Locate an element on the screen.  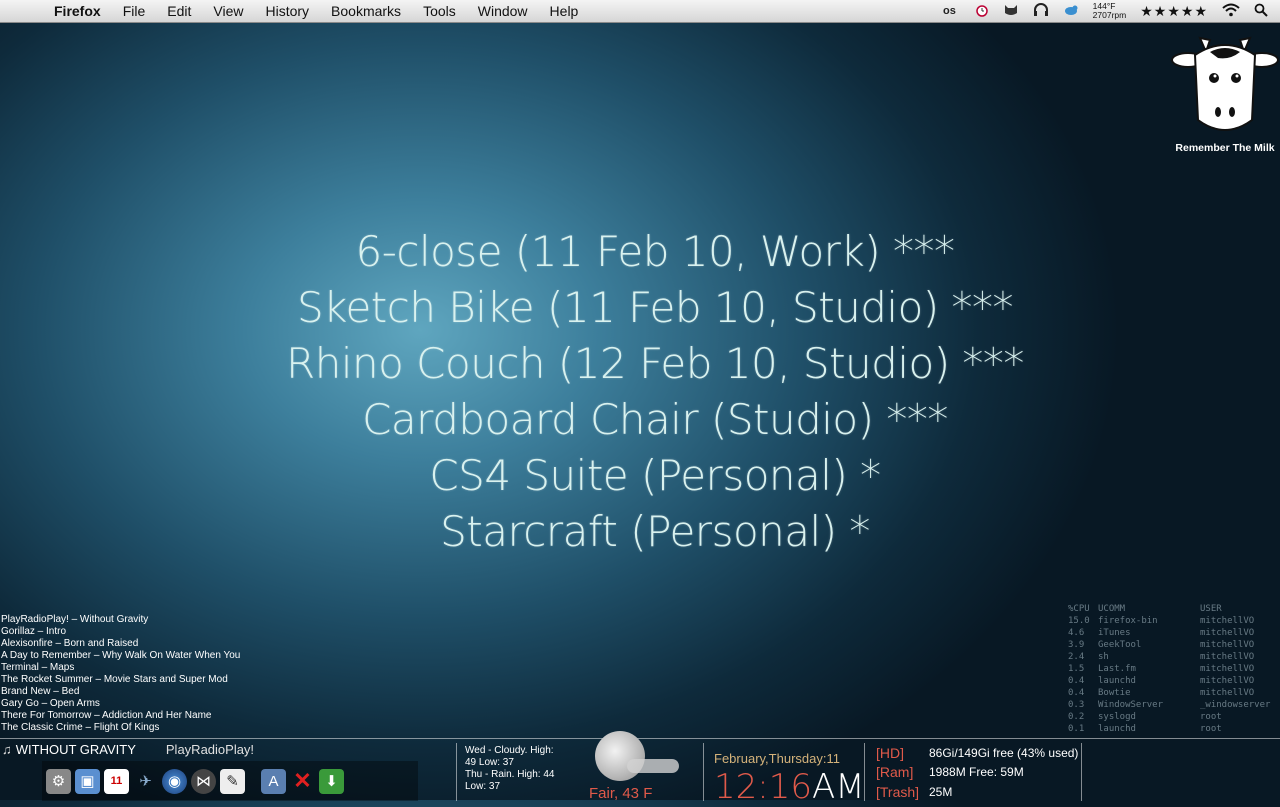
table-cell: 3.9 is located at coordinates (1076, 645).